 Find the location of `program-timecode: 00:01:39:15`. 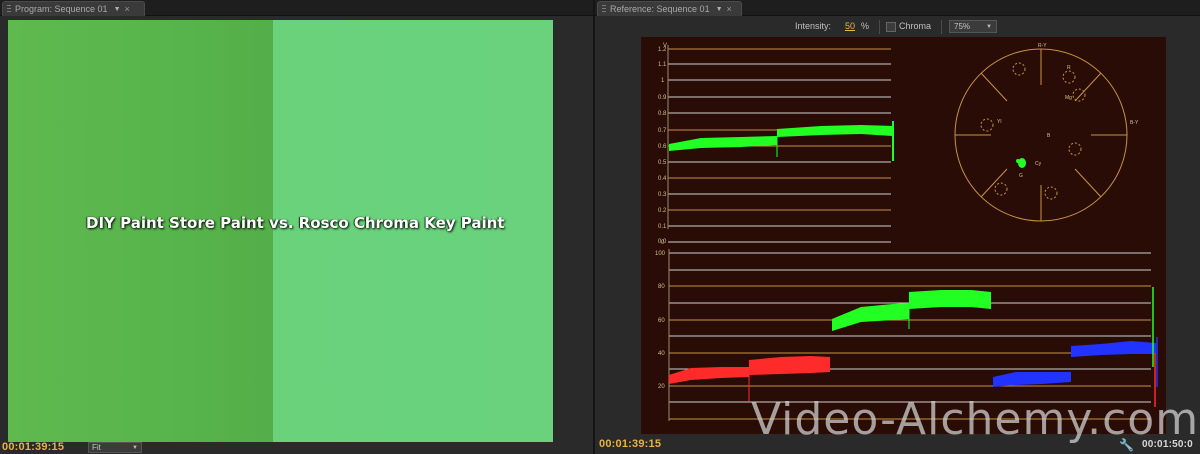

program-timecode: 00:01:39:15 is located at coordinates (33, 447).